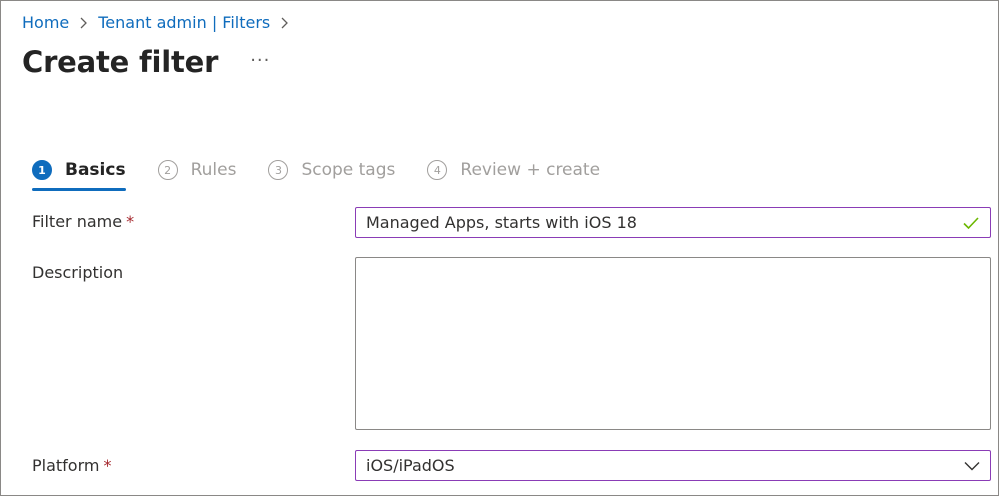 This screenshot has height=496, width=999. I want to click on step-number-badge: 2, so click(167, 170).